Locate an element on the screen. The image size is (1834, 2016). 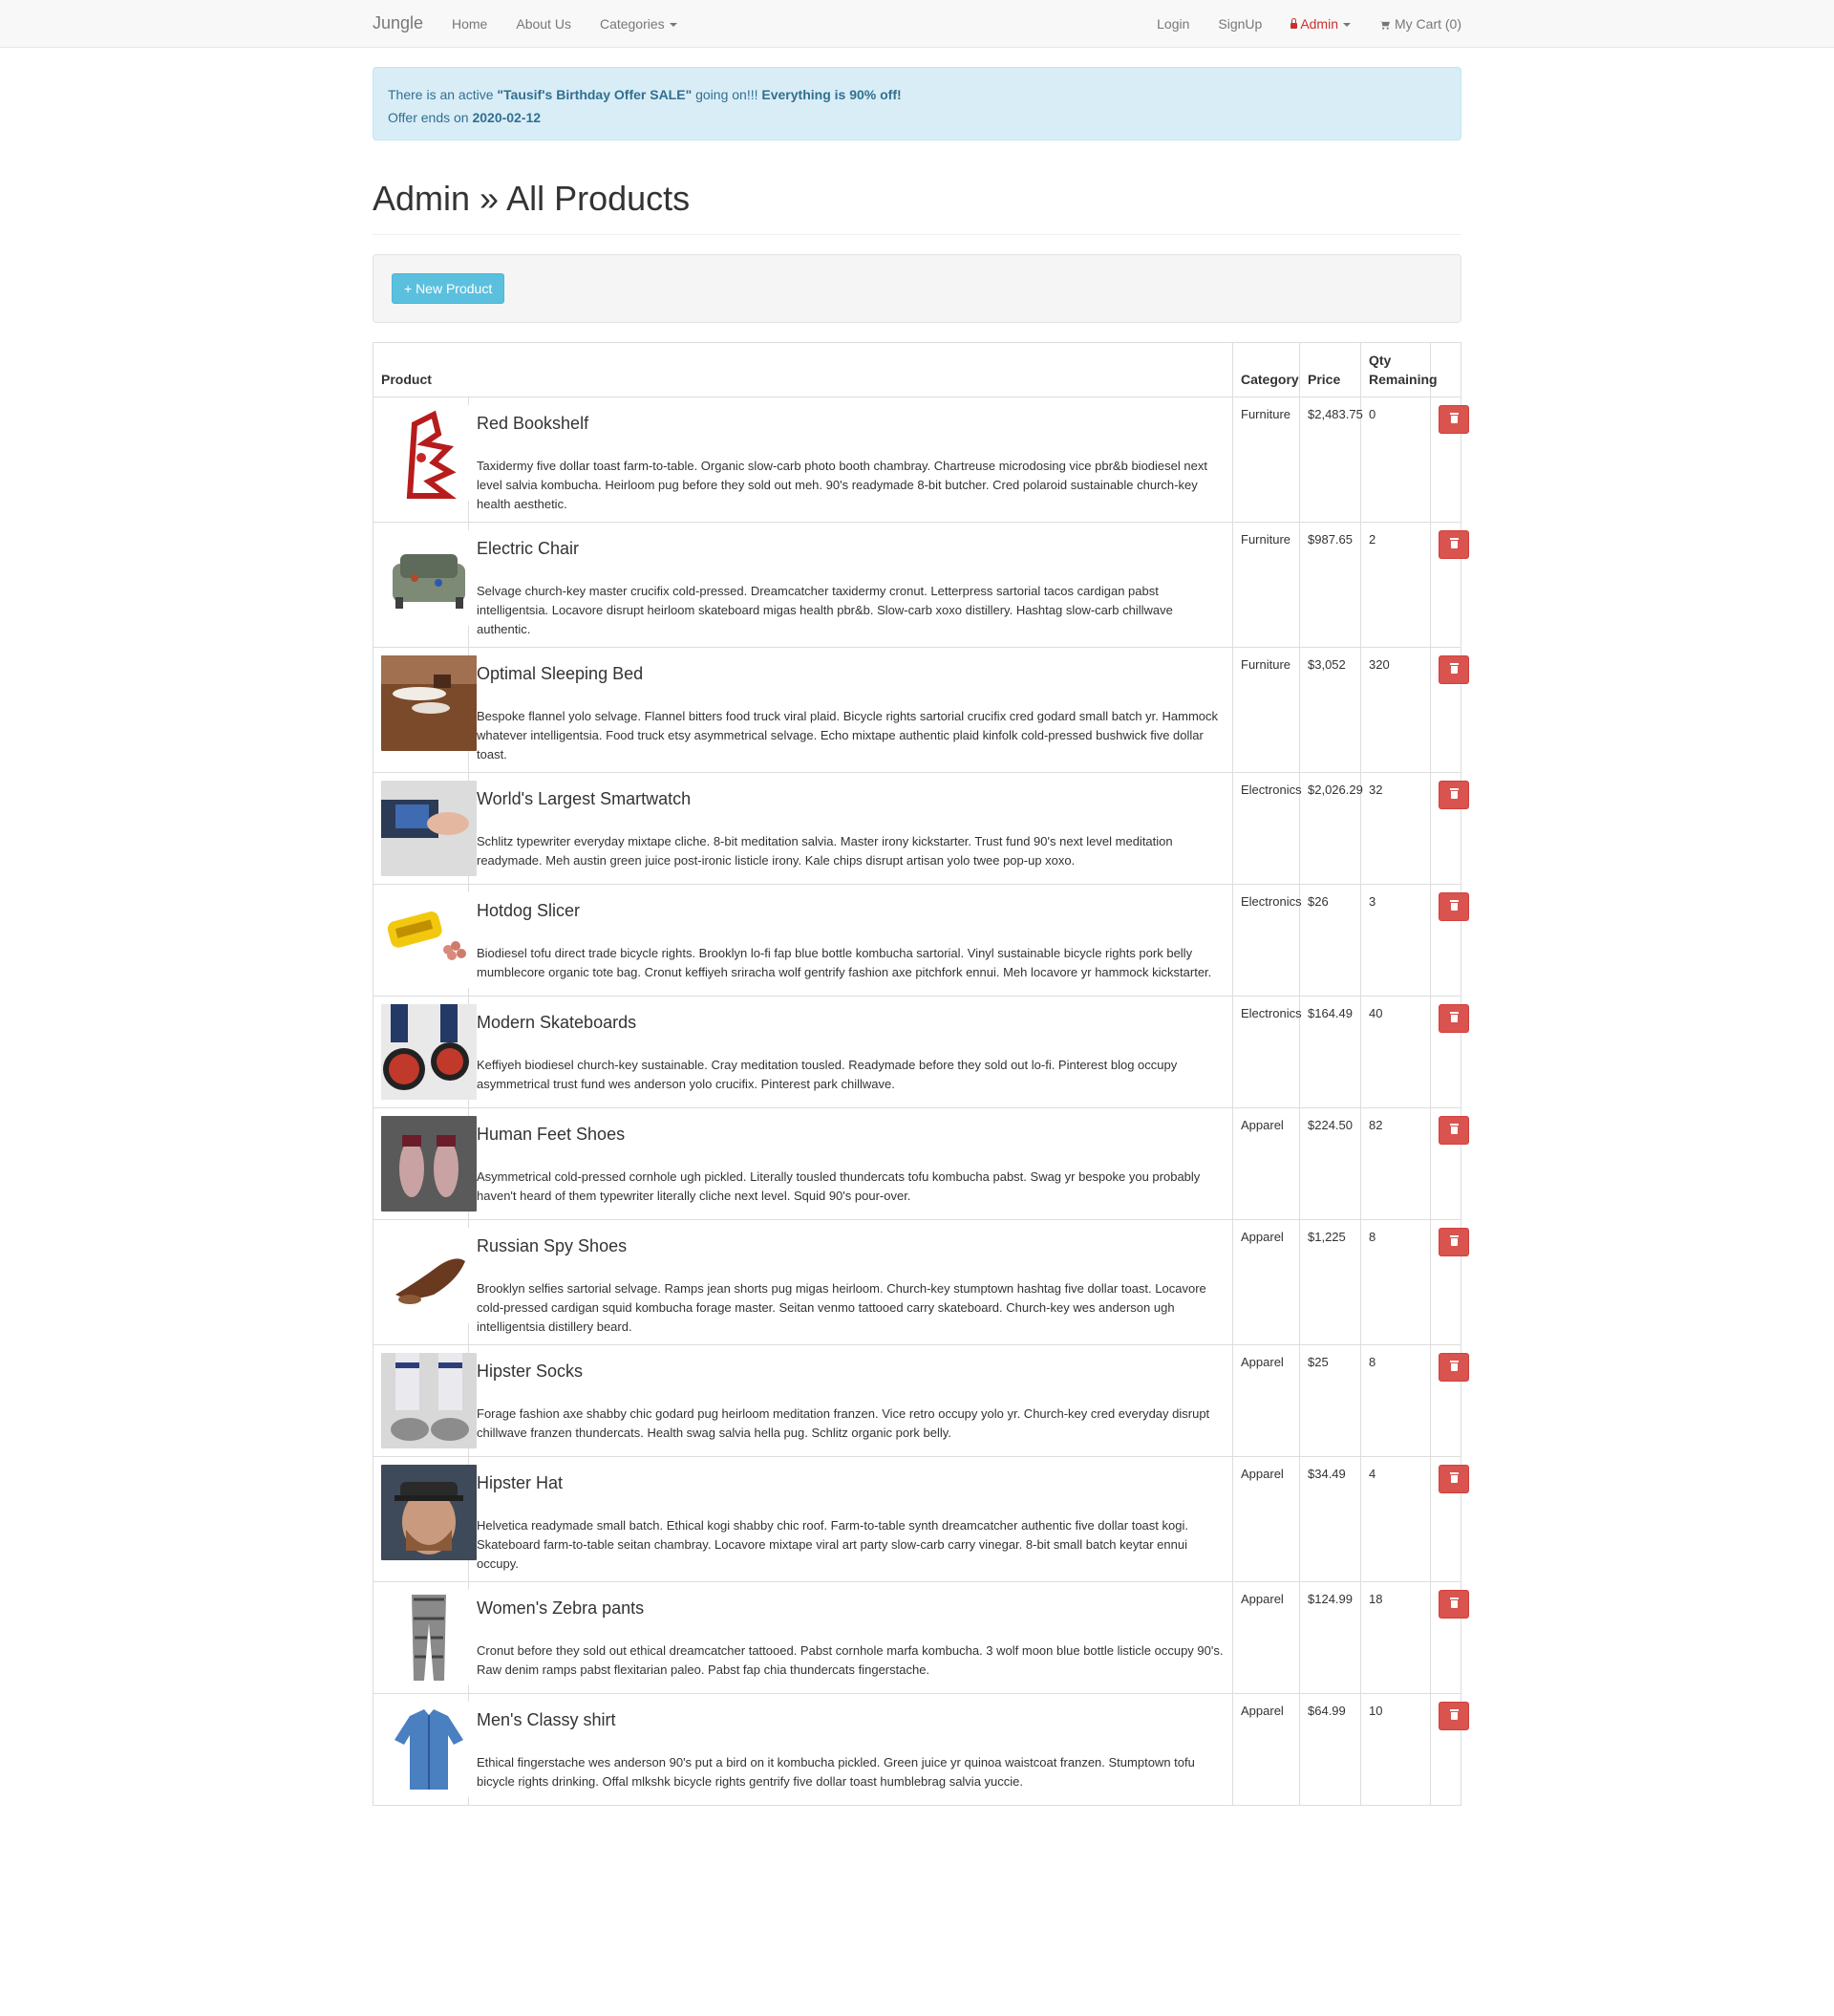
product-price: $2,483.75 is located at coordinates (1331, 460).